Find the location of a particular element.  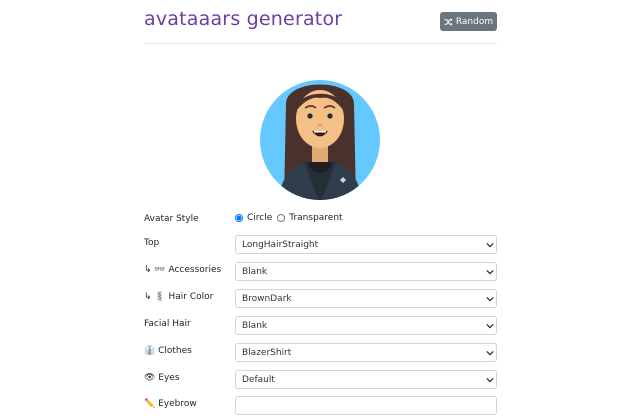

avatar-eye-right is located at coordinates (330, 116).